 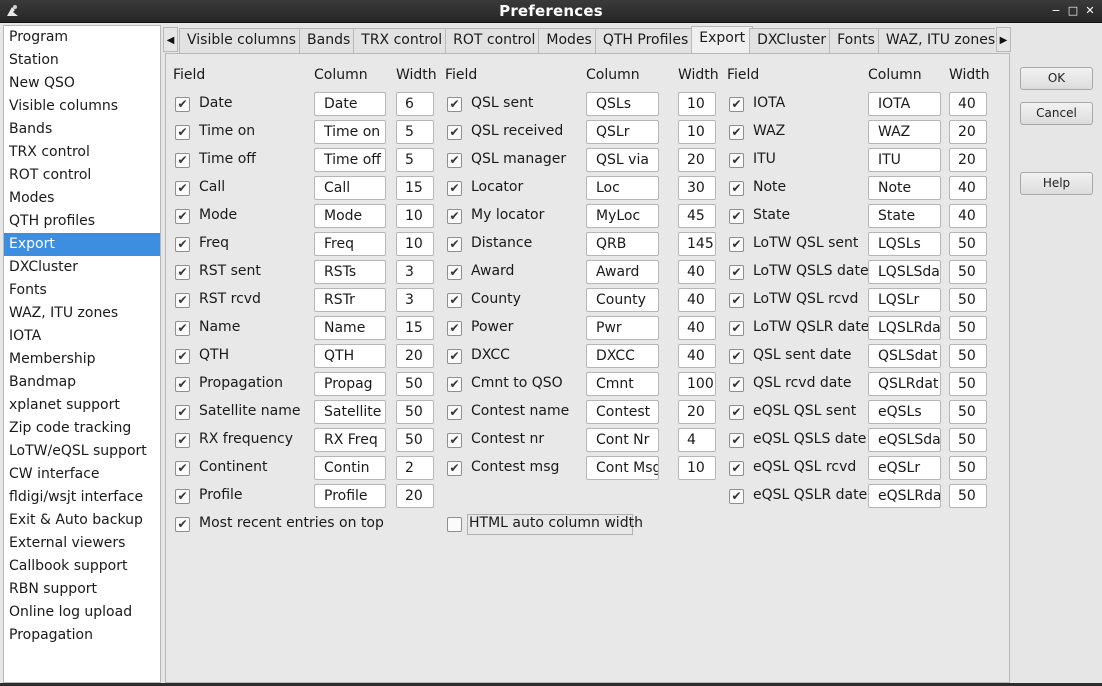 I want to click on sidebar-item-online-log-upload: Online log upload, so click(x=82, y=612).